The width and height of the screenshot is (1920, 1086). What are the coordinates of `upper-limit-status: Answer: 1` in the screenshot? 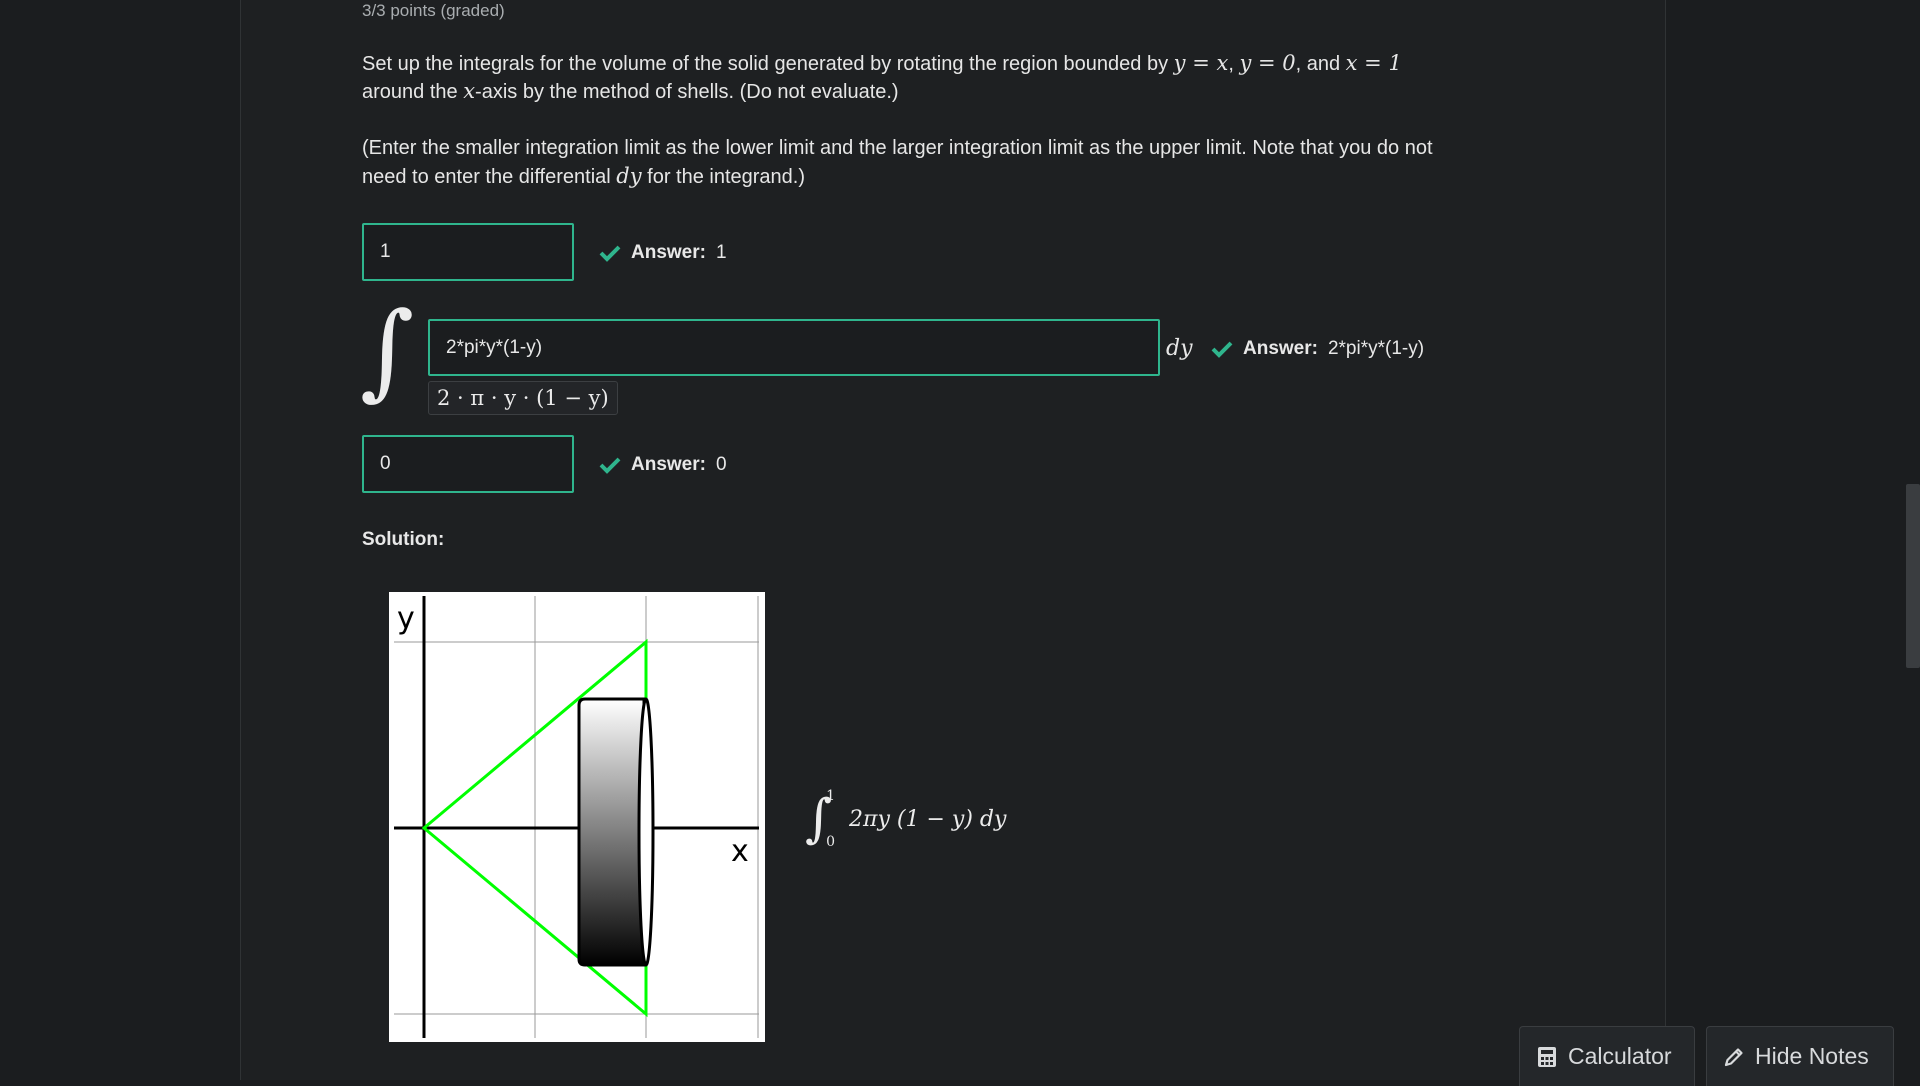 It's located at (663, 253).